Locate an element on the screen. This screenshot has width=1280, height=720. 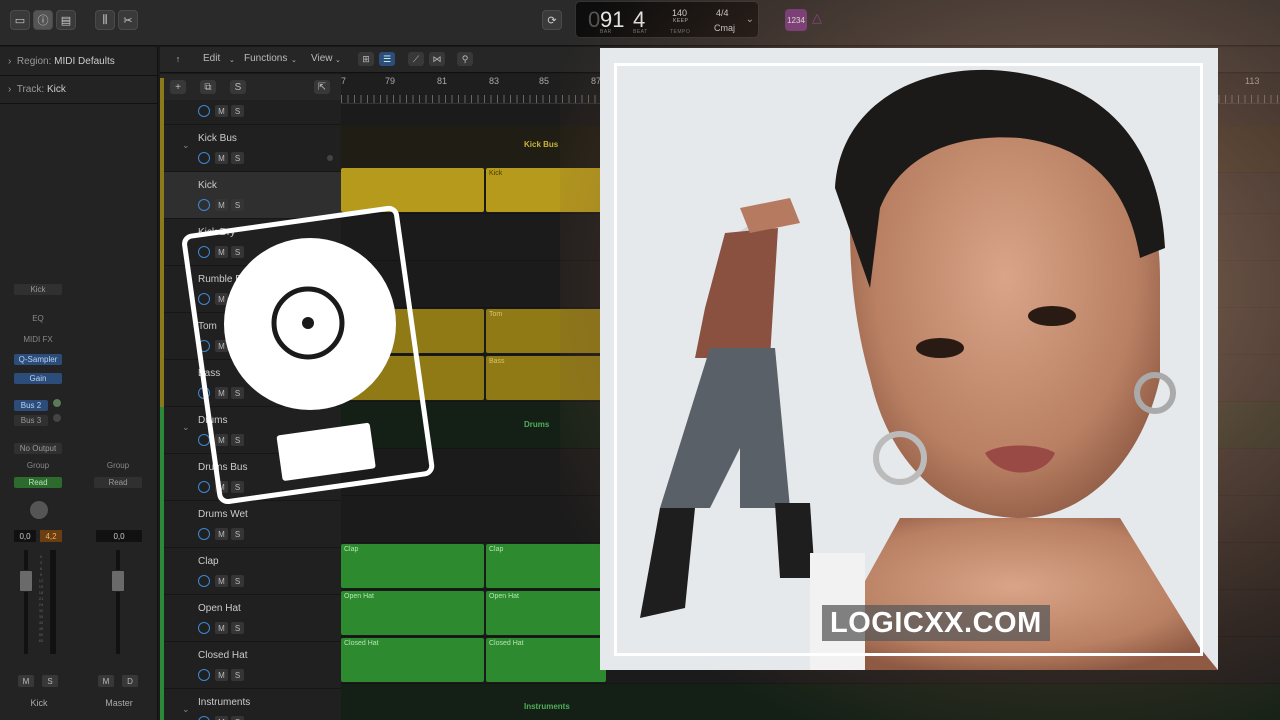
grid-view-icon: ⊞ is located at coordinates (366, 59).